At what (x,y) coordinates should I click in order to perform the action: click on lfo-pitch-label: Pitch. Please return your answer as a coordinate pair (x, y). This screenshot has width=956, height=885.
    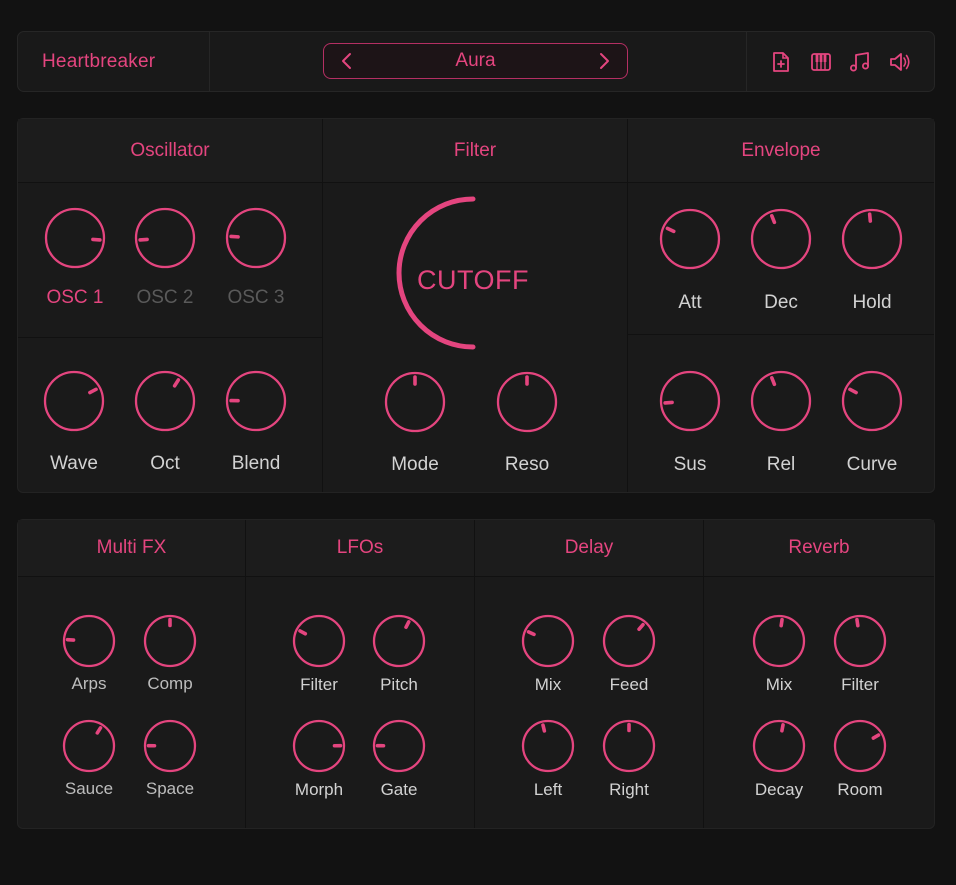
    Looking at the image, I should click on (399, 684).